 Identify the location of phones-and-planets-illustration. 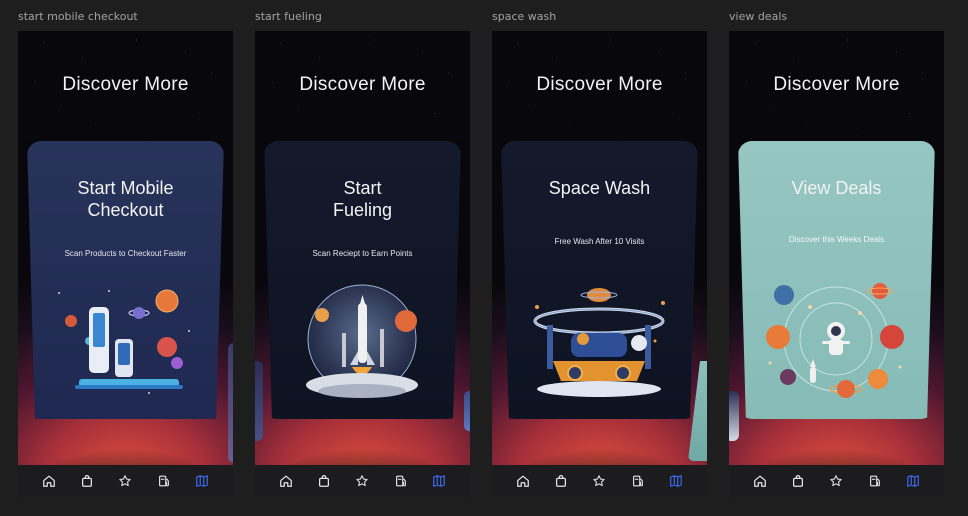
(124, 341).